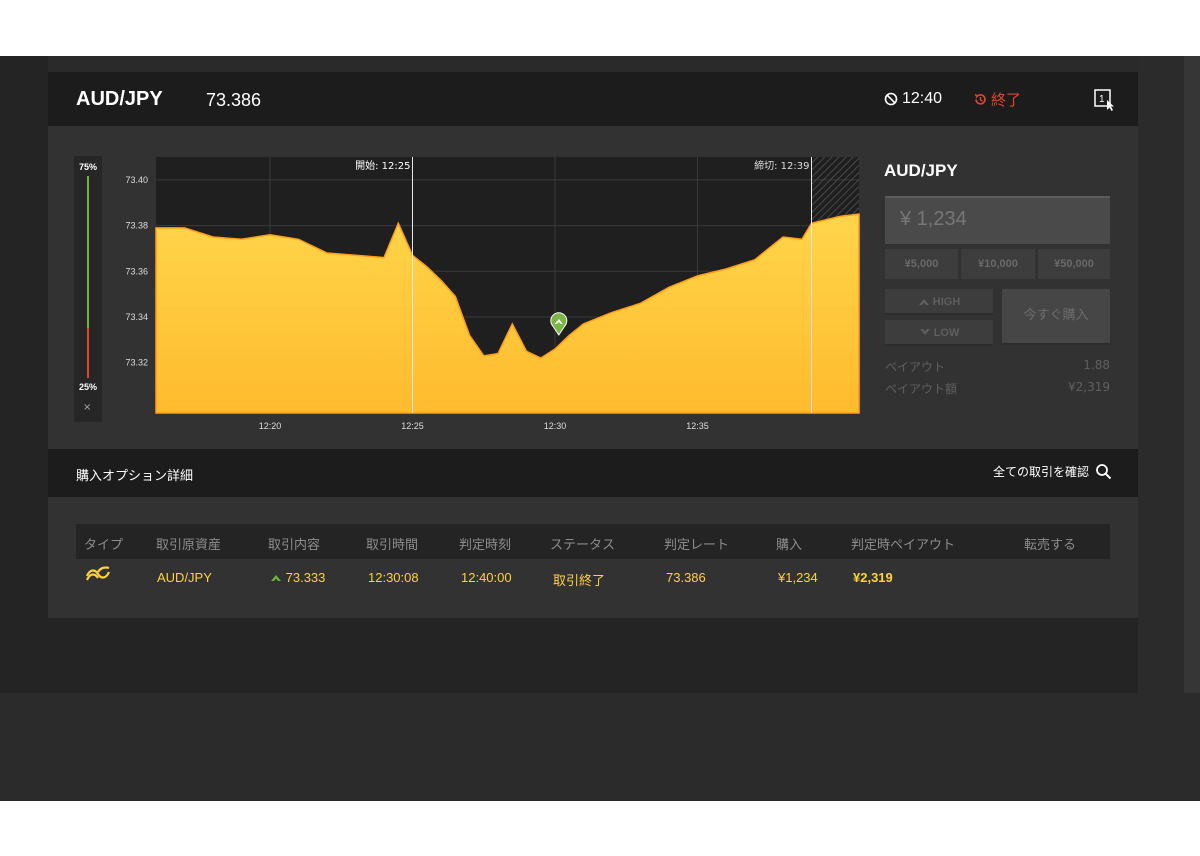 The width and height of the screenshot is (1200, 856). What do you see at coordinates (1089, 387) in the screenshot?
I see `payout-amount-value: ¥2,319` at bounding box center [1089, 387].